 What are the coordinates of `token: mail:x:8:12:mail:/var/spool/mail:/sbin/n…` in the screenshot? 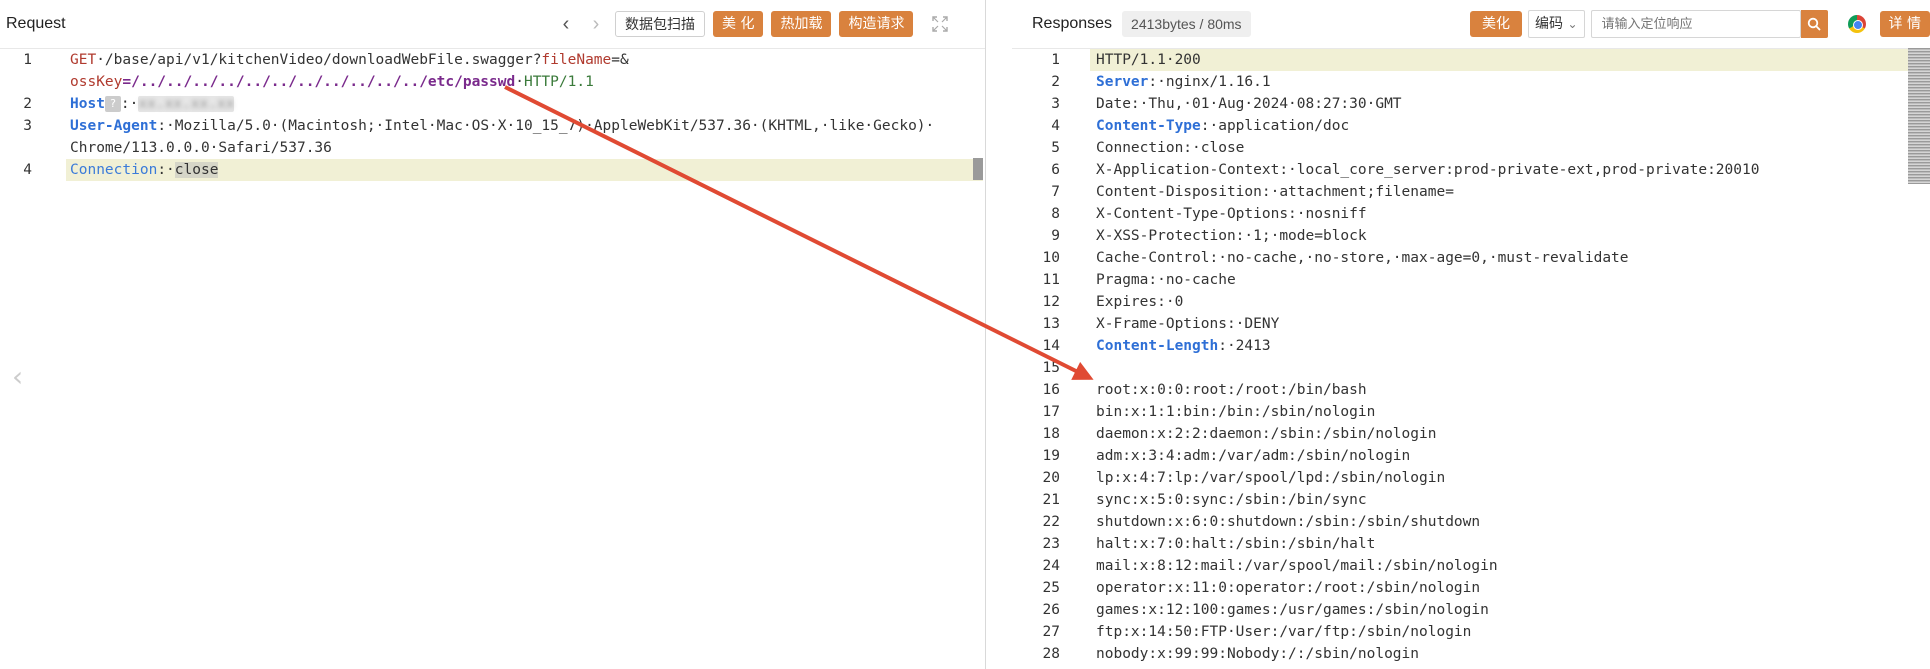 It's located at (1297, 566).